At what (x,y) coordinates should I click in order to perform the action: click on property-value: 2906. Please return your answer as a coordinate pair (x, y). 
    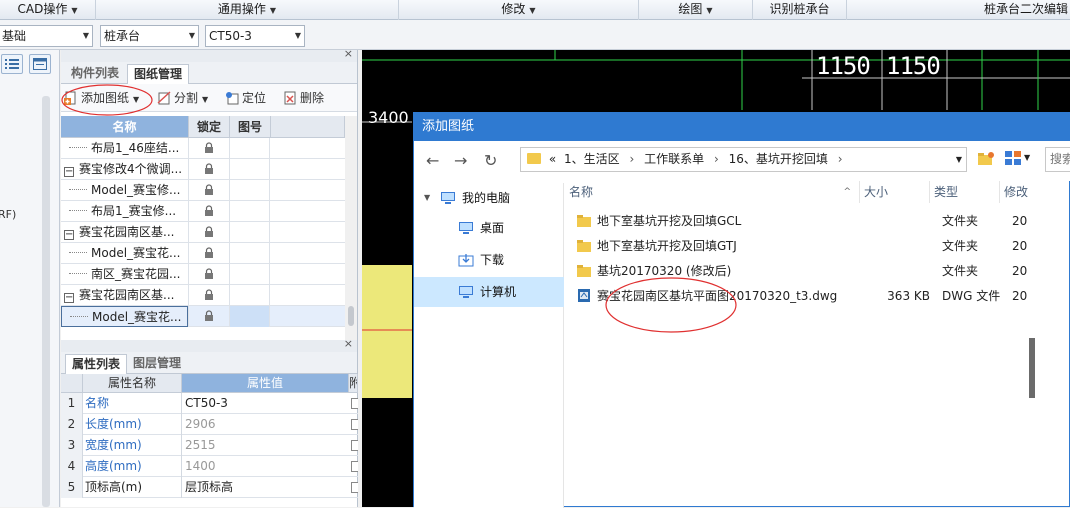
    Looking at the image, I should click on (265, 424).